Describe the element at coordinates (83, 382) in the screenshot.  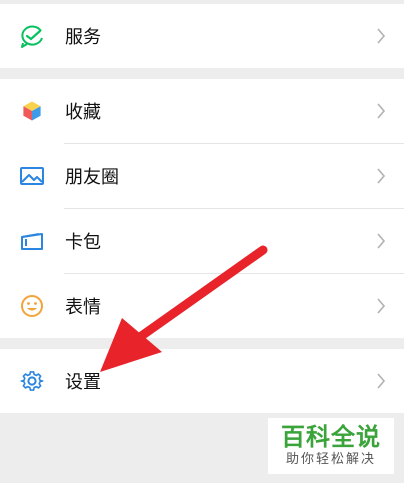
I see `menu-item-label: 设置` at that location.